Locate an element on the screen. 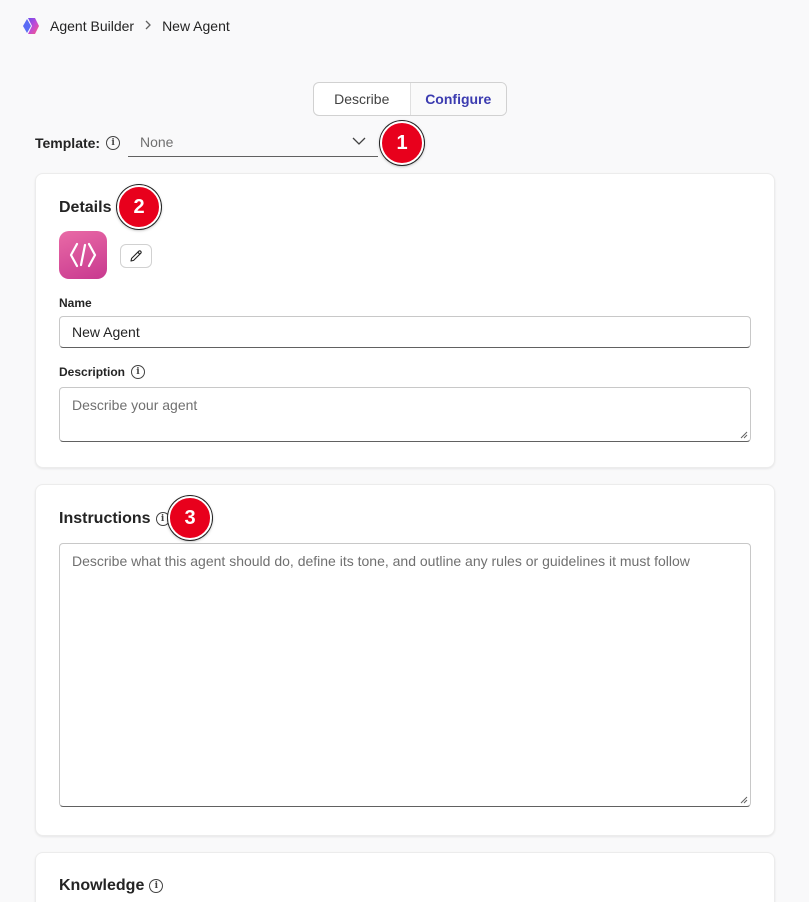 The width and height of the screenshot is (809, 902). description-label: Description i is located at coordinates (102, 372).